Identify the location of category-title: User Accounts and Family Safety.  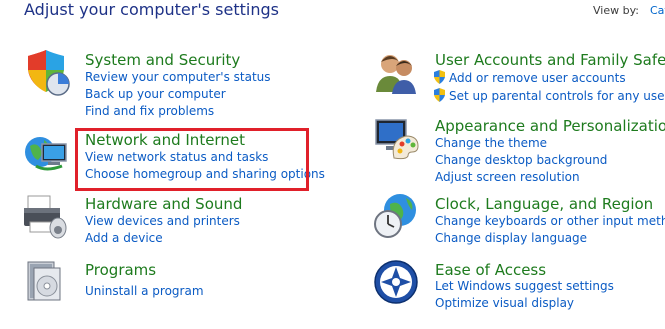
(550, 60).